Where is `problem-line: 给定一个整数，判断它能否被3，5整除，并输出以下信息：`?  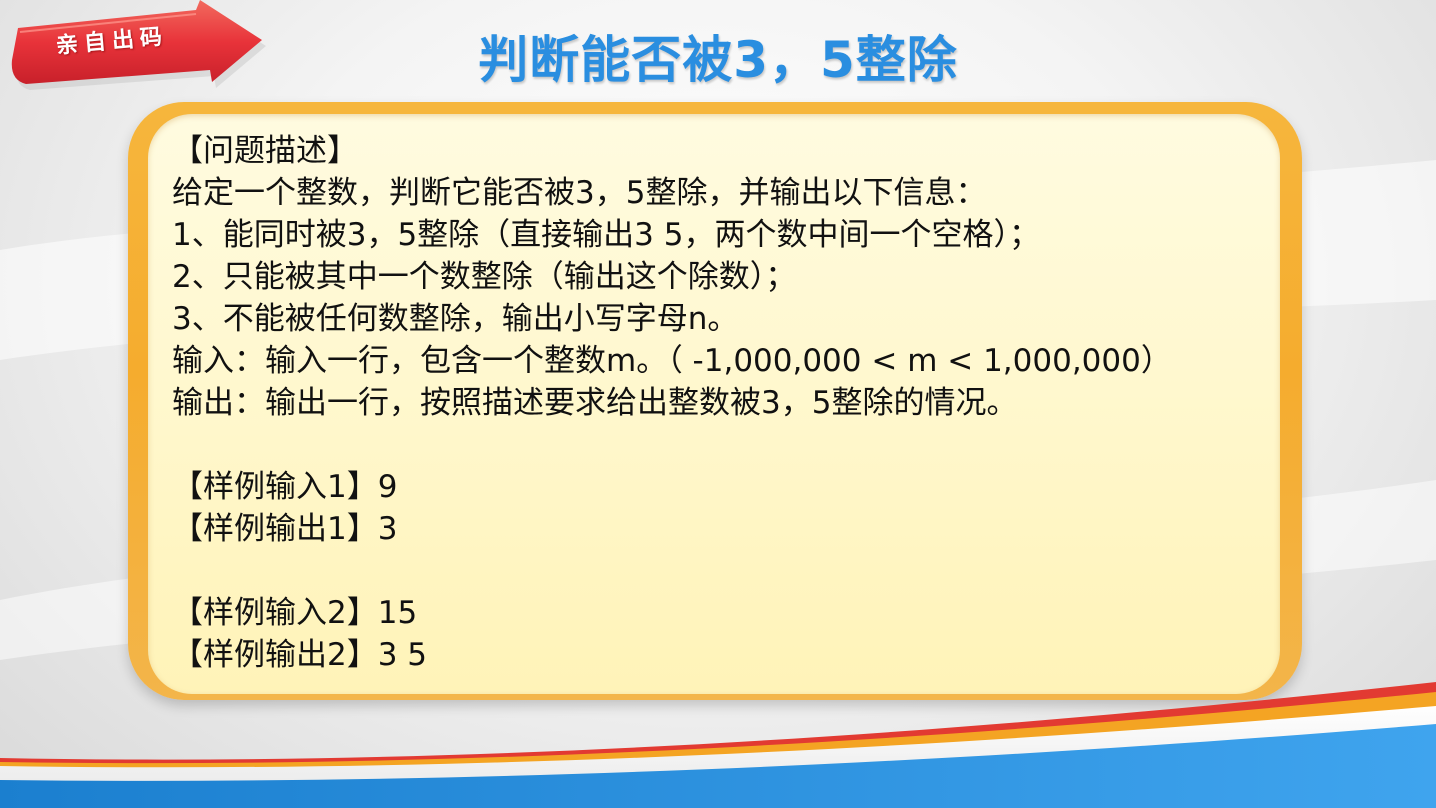
problem-line: 给定一个整数，判断它能否被3，5整除，并输出以下信息： is located at coordinates (579, 193).